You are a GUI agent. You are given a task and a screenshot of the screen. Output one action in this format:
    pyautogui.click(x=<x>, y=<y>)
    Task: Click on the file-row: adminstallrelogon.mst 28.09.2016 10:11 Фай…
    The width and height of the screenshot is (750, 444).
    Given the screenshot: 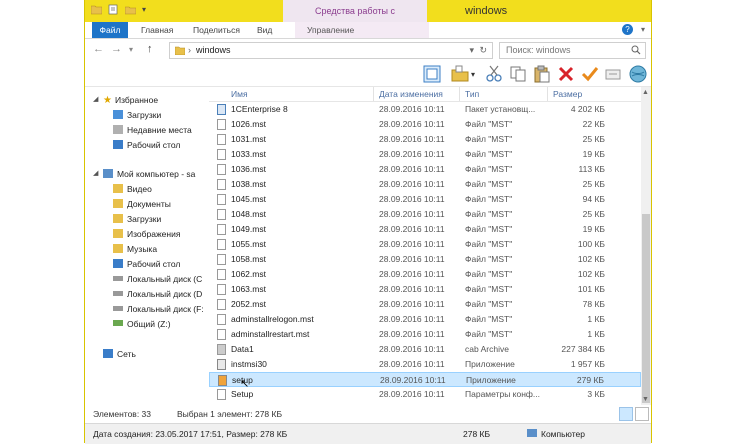 What is the action you would take?
    pyautogui.click(x=425, y=319)
    